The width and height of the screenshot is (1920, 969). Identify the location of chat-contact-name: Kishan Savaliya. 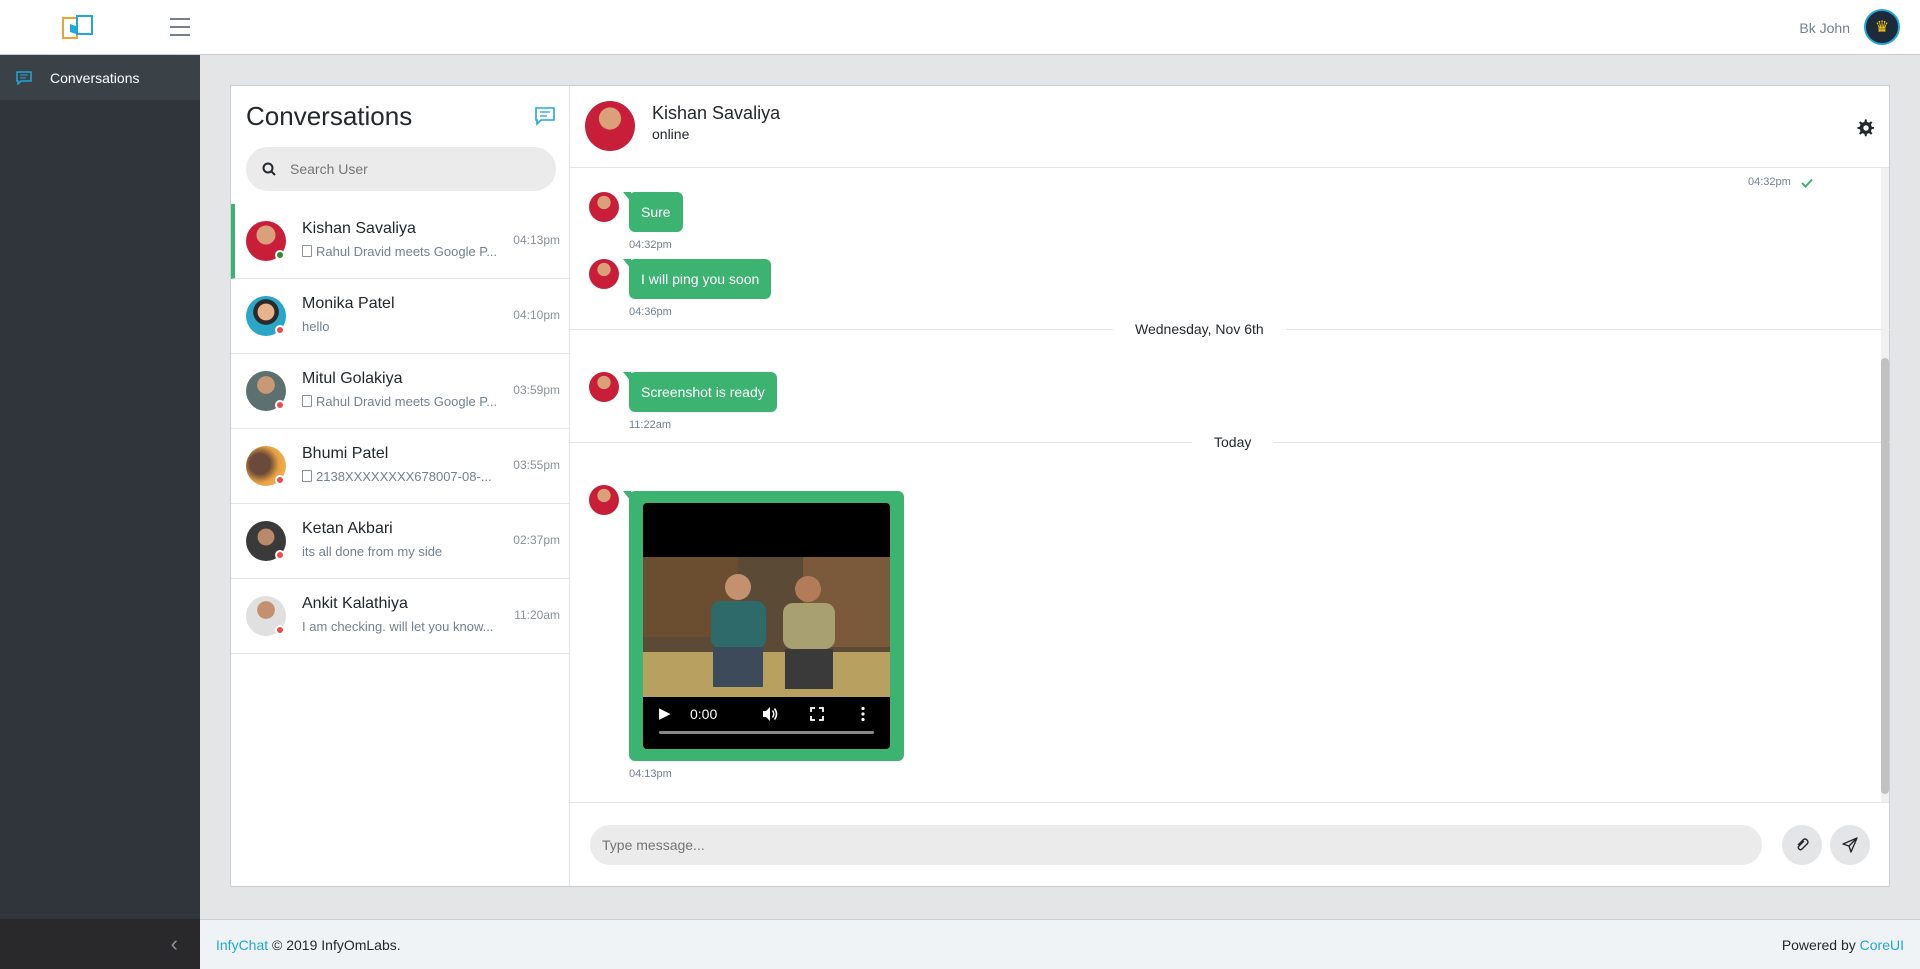
(716, 113).